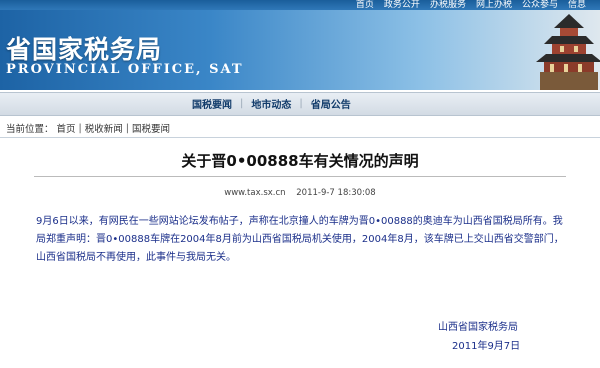  What do you see at coordinates (212, 103) in the screenshot?
I see `nav-item-news: 国税要闻` at bounding box center [212, 103].